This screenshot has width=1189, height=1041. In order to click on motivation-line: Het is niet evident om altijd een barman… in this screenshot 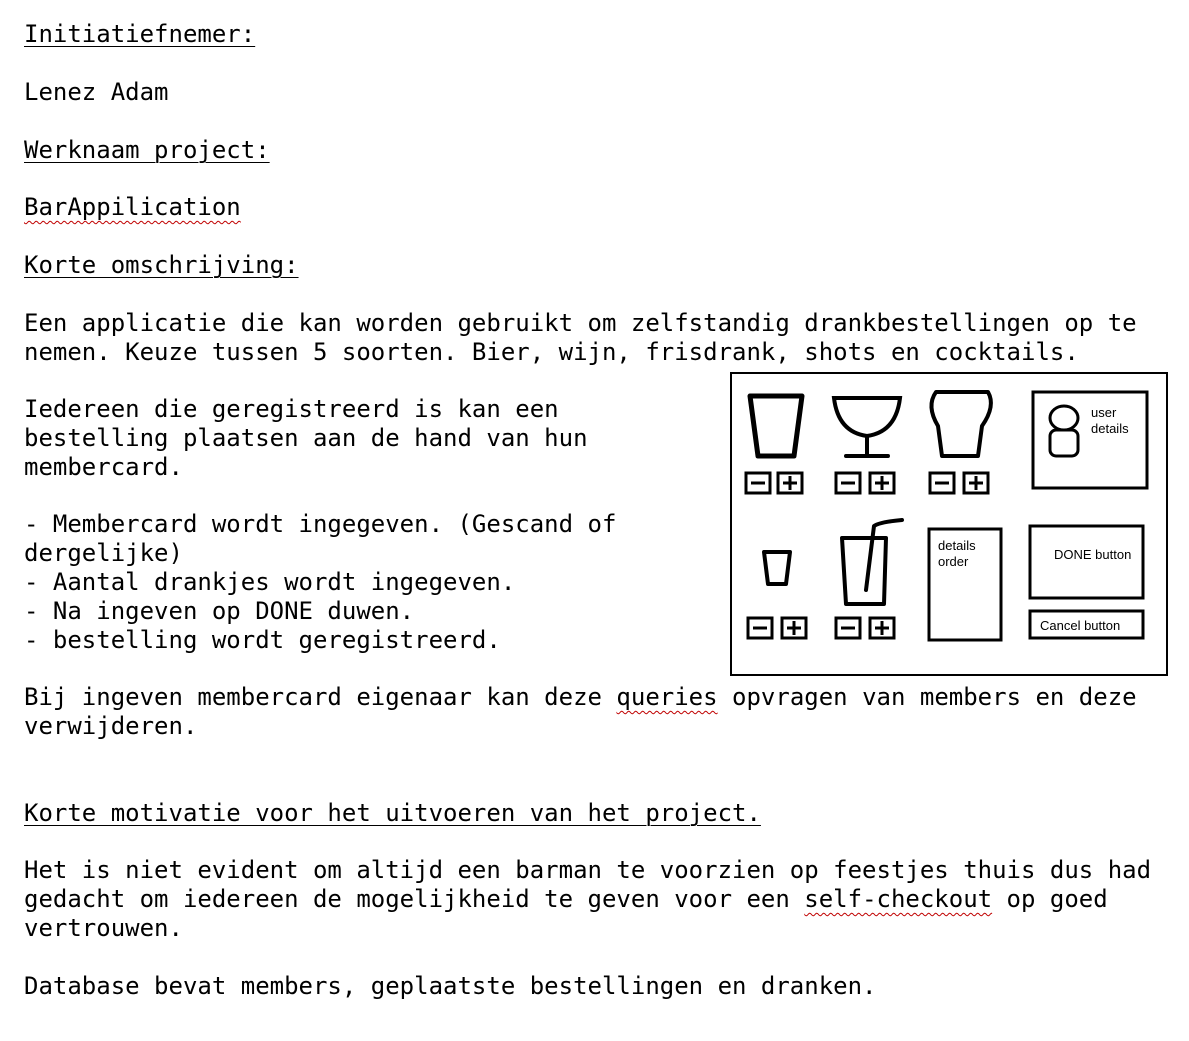, I will do `click(588, 870)`.